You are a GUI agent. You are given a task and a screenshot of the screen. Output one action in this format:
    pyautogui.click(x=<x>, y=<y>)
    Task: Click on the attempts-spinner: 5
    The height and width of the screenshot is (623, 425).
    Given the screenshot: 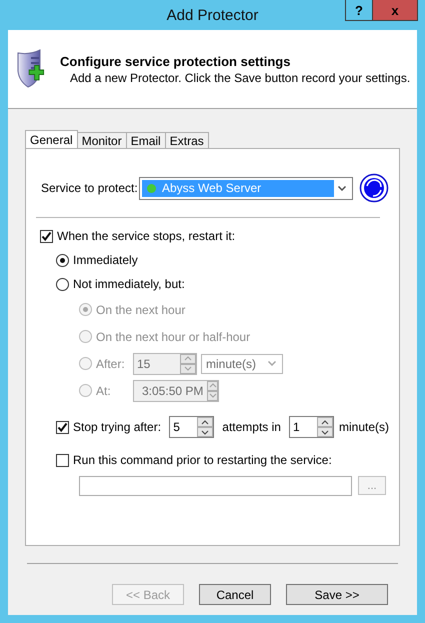 What is the action you would take?
    pyautogui.click(x=191, y=427)
    